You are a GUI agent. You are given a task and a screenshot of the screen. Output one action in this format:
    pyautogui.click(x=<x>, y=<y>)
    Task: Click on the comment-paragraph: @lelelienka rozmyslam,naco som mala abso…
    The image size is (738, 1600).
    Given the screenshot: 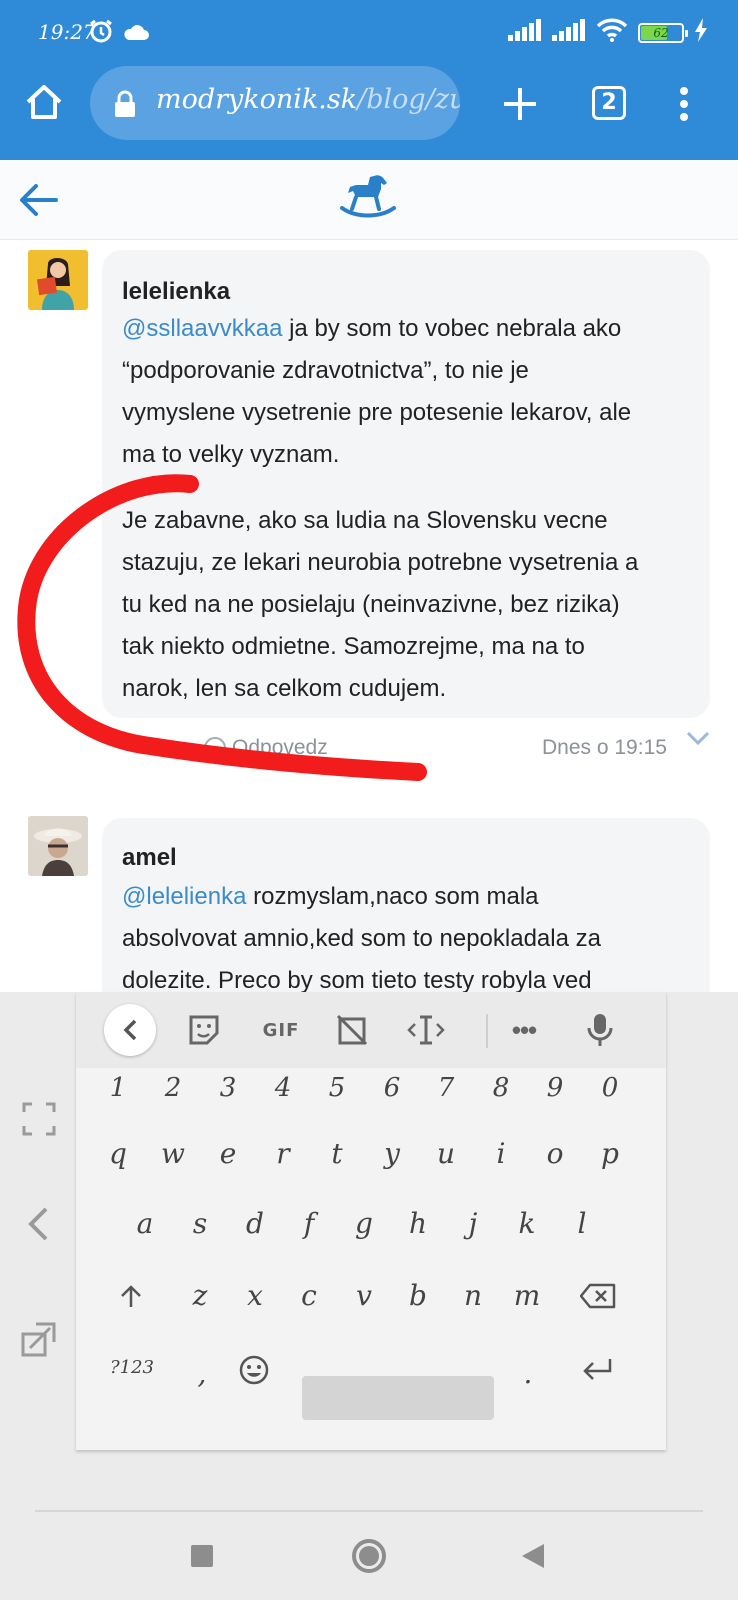 What is the action you would take?
    pyautogui.click(x=407, y=934)
    